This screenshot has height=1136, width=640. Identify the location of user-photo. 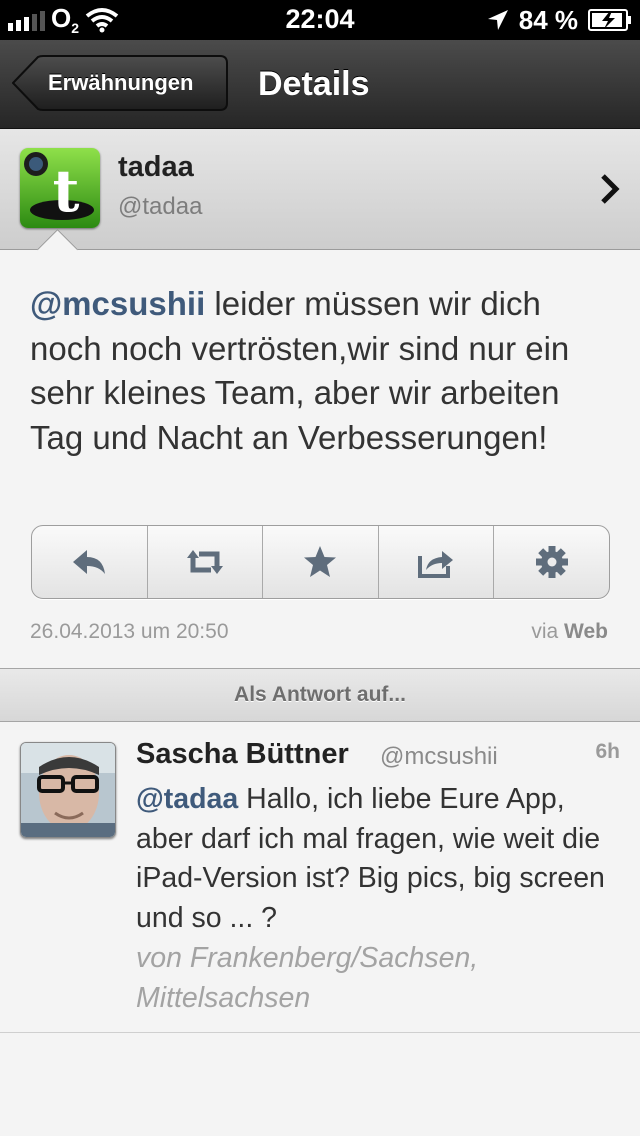
(68, 790).